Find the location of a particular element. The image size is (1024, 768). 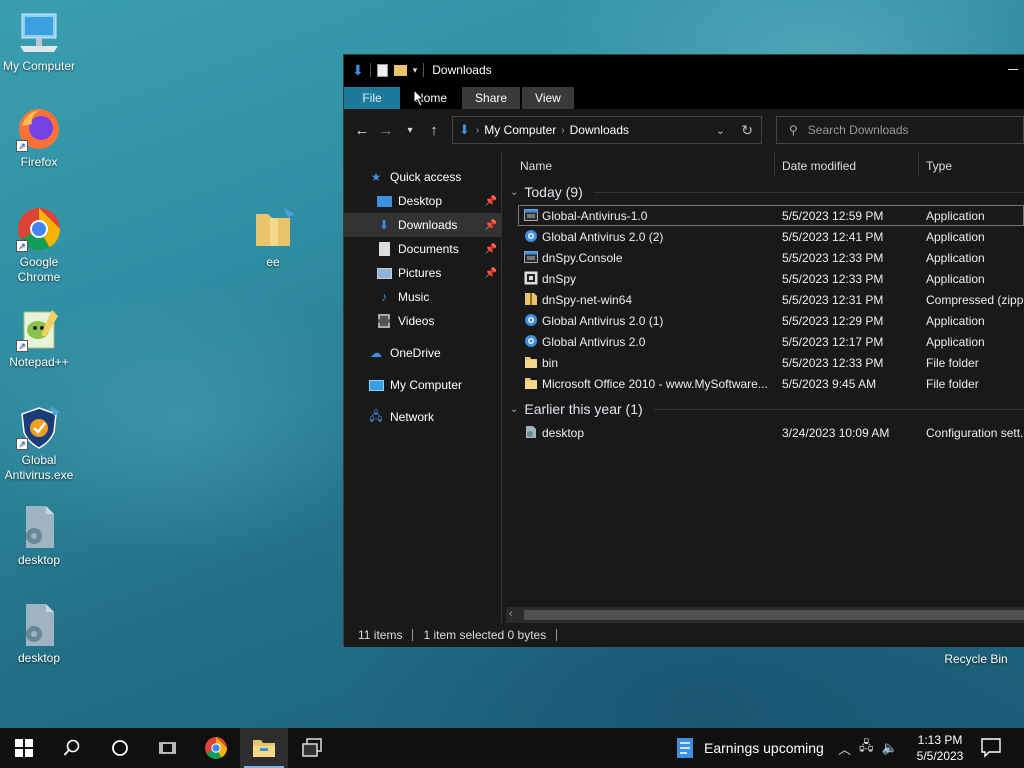

mouse-cursor-icon is located at coordinates (419, 98).